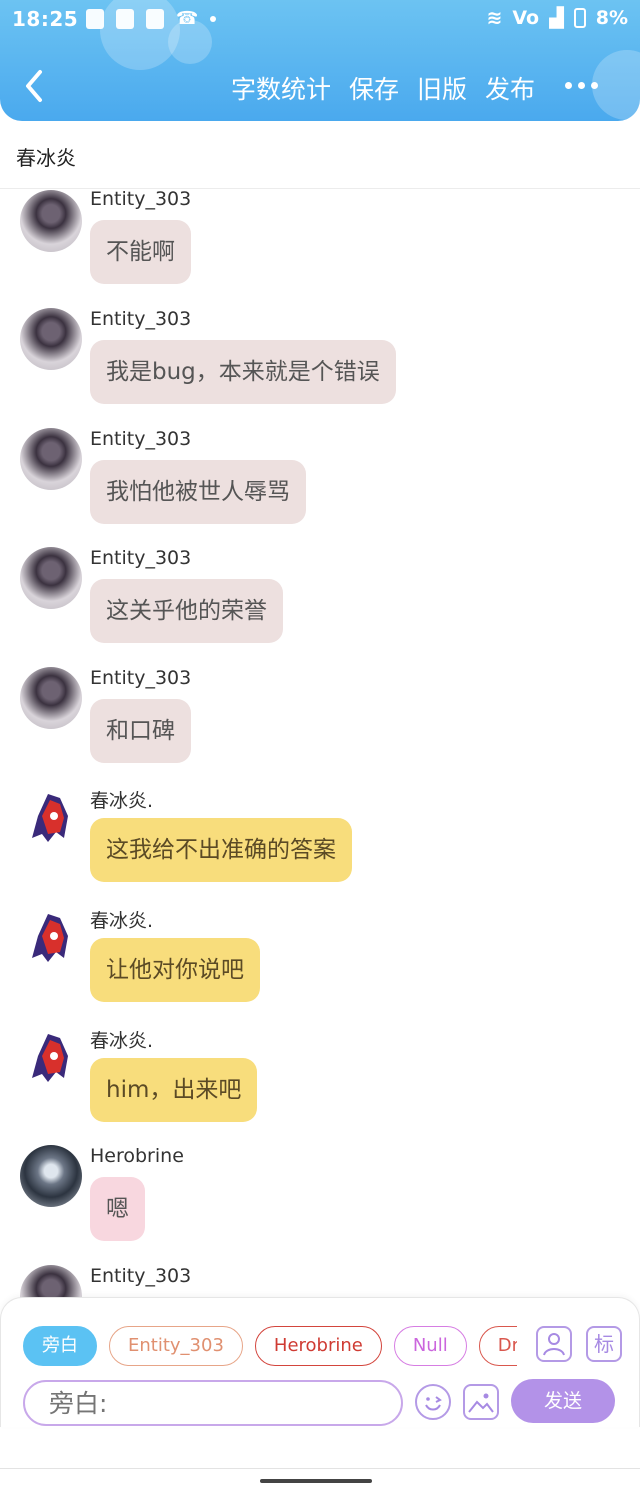 The image size is (640, 1493). I want to click on message-bubble: 这关乎他的荣誉, so click(186, 611).